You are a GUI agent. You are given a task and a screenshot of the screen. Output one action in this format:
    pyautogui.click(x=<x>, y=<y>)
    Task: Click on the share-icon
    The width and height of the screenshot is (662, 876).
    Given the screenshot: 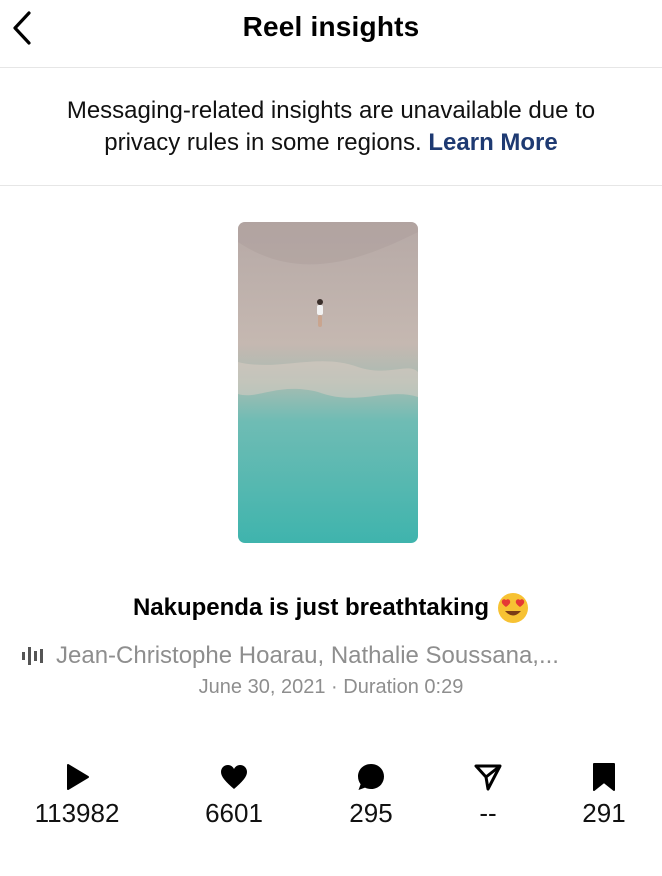 What is the action you would take?
    pyautogui.click(x=488, y=777)
    